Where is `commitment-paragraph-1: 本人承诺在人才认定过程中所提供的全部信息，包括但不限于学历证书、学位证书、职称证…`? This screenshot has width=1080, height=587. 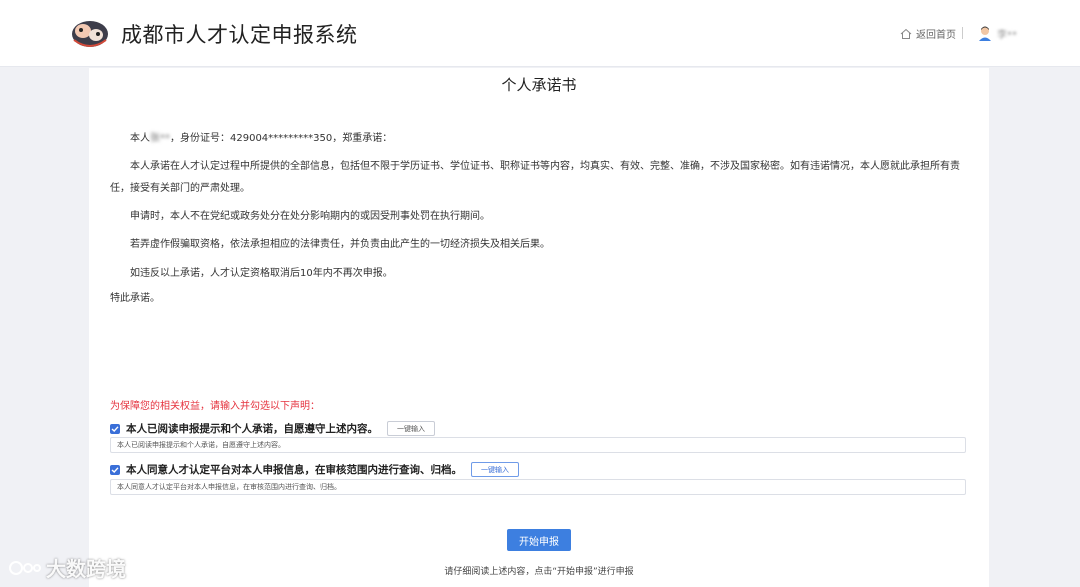 commitment-paragraph-1: 本人承诺在人才认定过程中所提供的全部信息，包括但不限于学历证书、学位证书、职称证… is located at coordinates (535, 177).